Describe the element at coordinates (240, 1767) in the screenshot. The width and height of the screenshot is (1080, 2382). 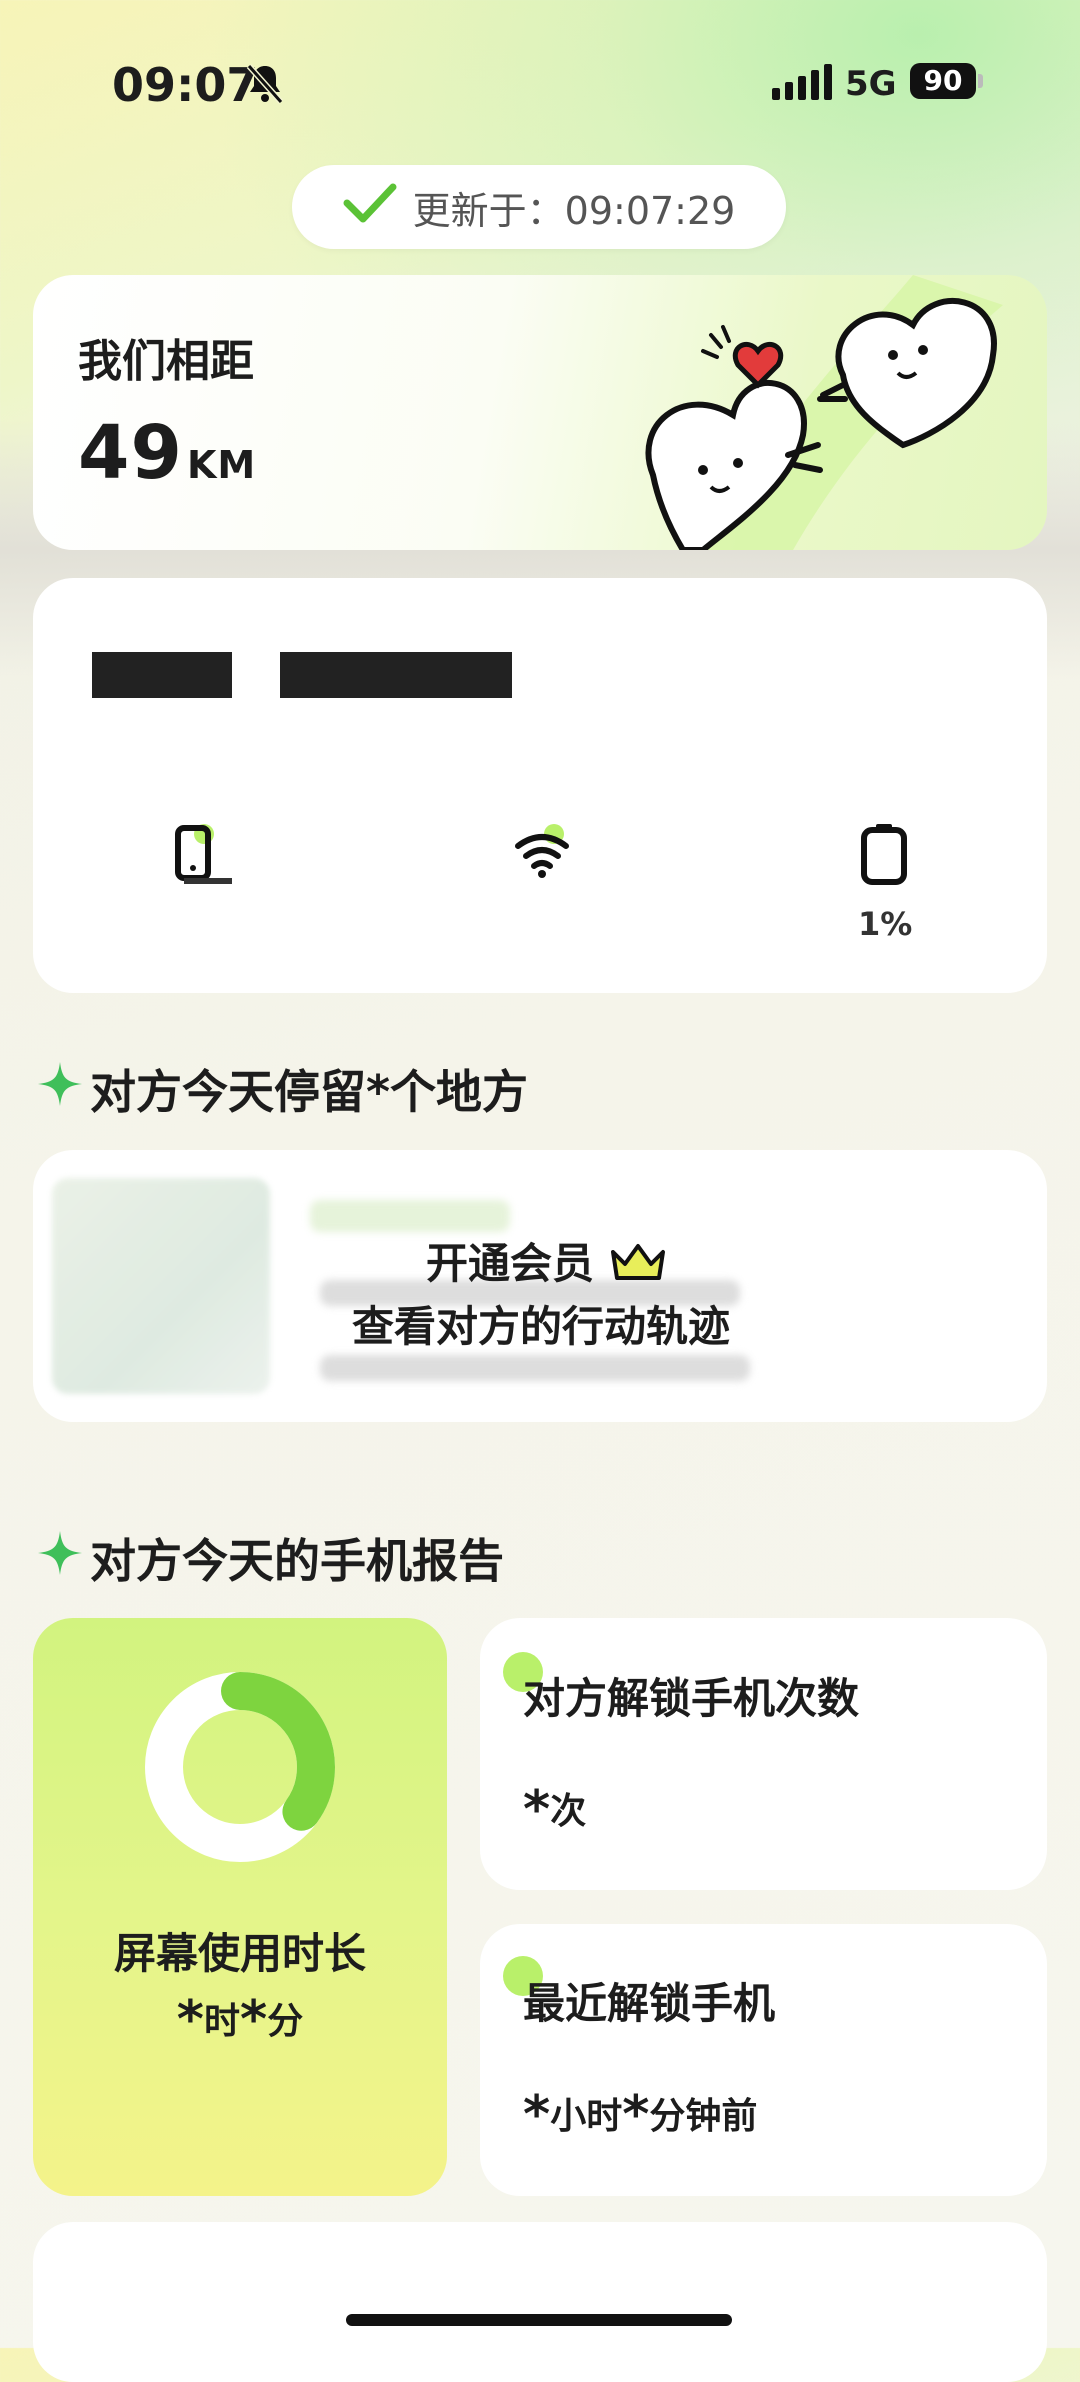
I see `screen-time-ring` at that location.